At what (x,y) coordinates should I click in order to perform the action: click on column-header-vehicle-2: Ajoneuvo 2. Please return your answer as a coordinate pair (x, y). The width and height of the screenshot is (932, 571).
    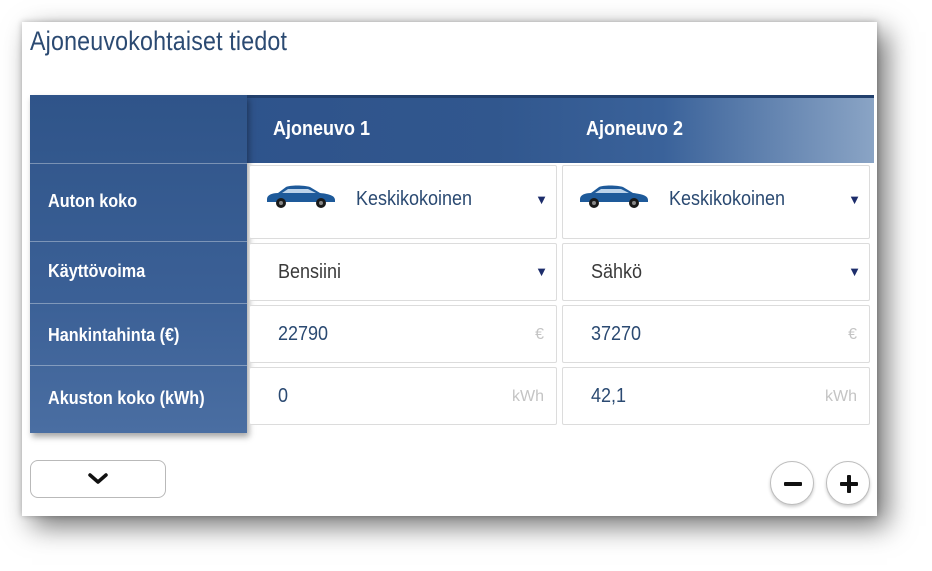
    Looking at the image, I should click on (635, 129).